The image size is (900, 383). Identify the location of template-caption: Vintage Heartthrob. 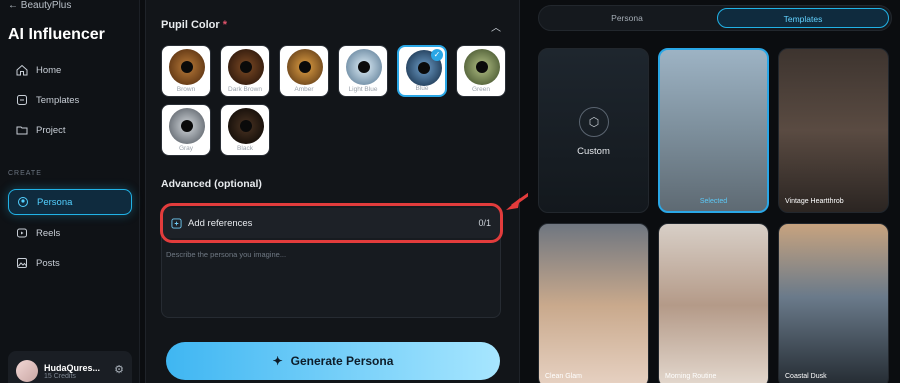
(814, 201).